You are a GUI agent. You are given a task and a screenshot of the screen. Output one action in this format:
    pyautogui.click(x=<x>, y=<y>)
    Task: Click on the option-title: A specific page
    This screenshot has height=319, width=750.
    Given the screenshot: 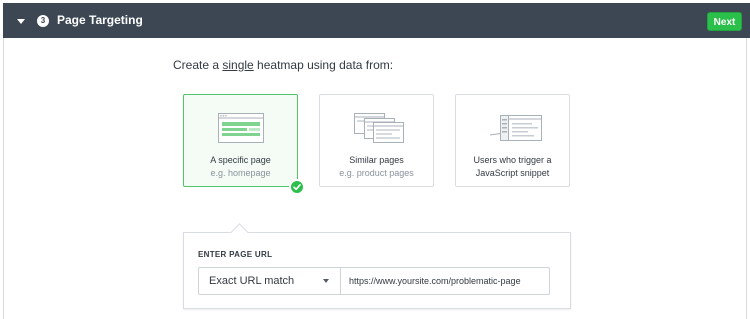 What is the action you would take?
    pyautogui.click(x=240, y=160)
    